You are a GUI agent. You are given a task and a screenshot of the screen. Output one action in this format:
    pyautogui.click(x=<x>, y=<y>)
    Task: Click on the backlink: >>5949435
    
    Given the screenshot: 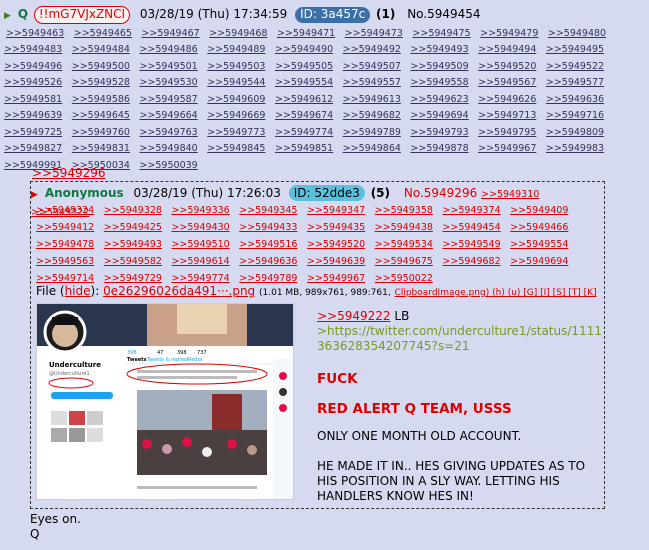 What is the action you would take?
    pyautogui.click(x=336, y=227)
    